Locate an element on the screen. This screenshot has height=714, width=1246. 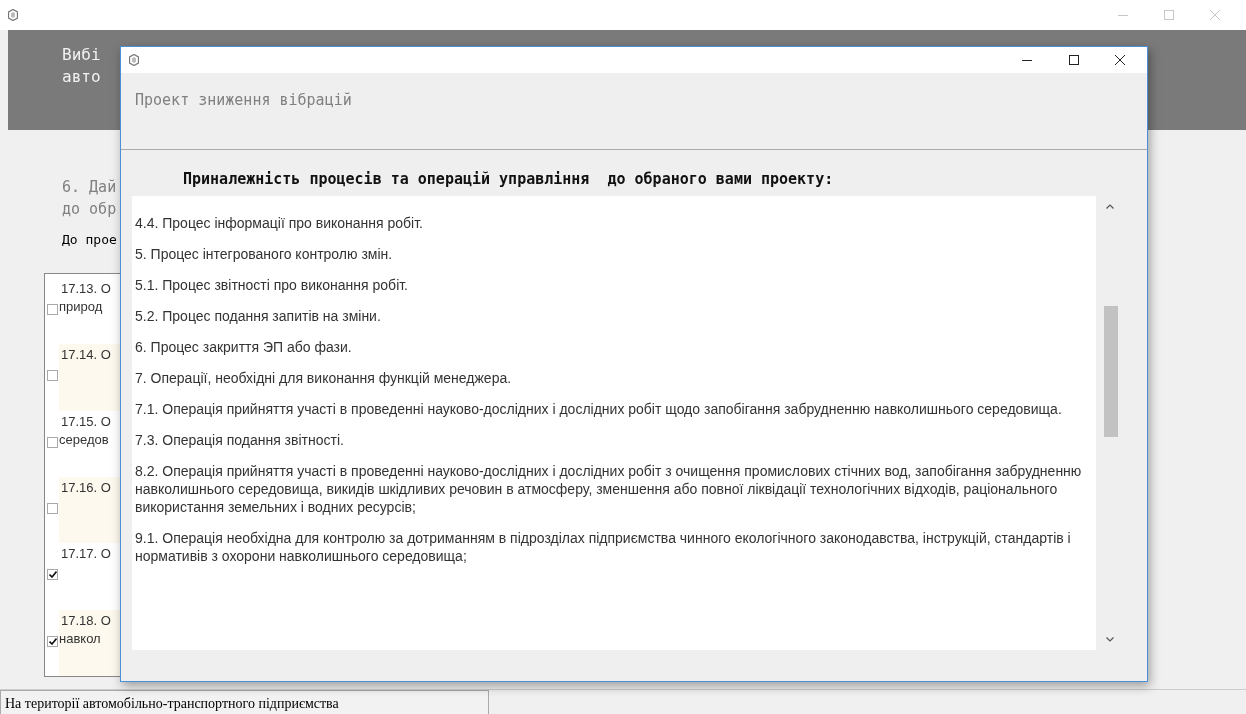
dialog-heading: Приналежність процесів та операцій управління до обраного вами проекту: is located at coordinates (508, 179).